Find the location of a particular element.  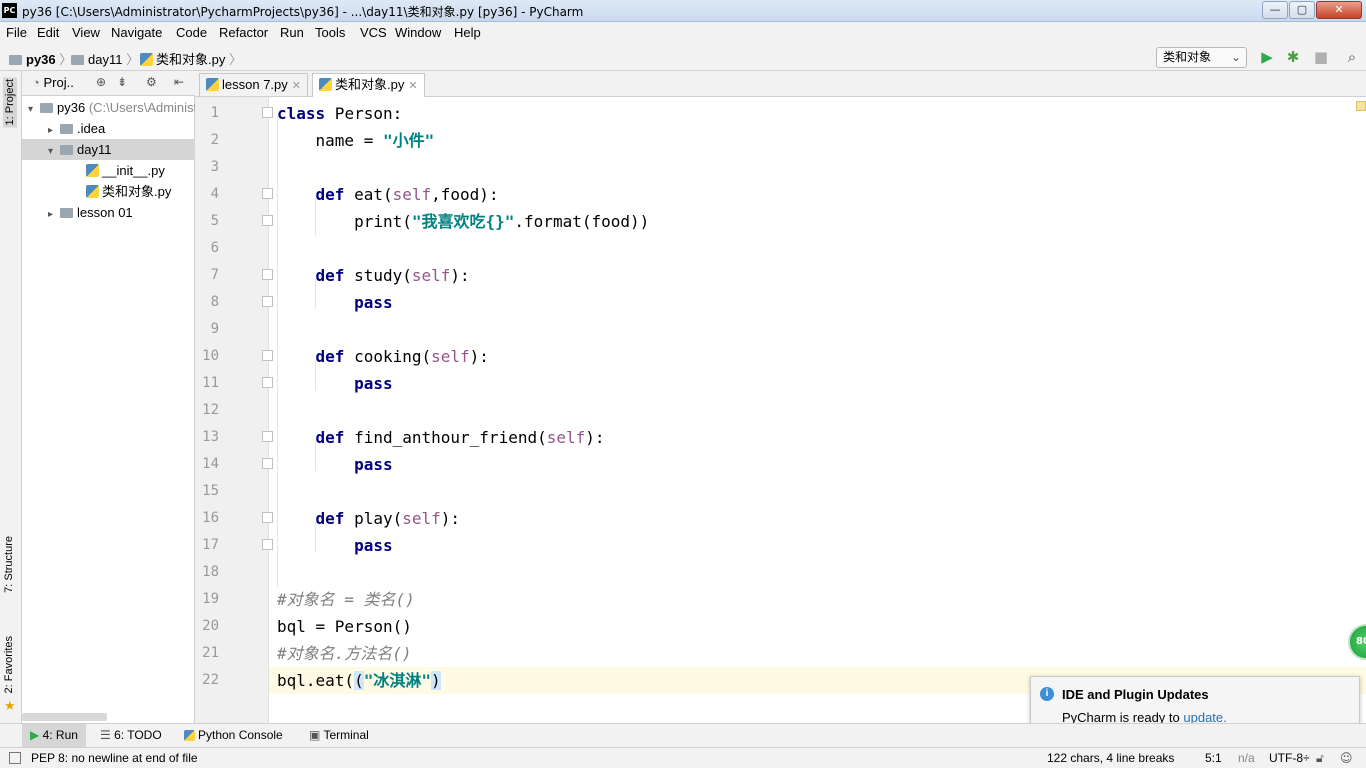

menu-help: Help is located at coordinates (467, 32).